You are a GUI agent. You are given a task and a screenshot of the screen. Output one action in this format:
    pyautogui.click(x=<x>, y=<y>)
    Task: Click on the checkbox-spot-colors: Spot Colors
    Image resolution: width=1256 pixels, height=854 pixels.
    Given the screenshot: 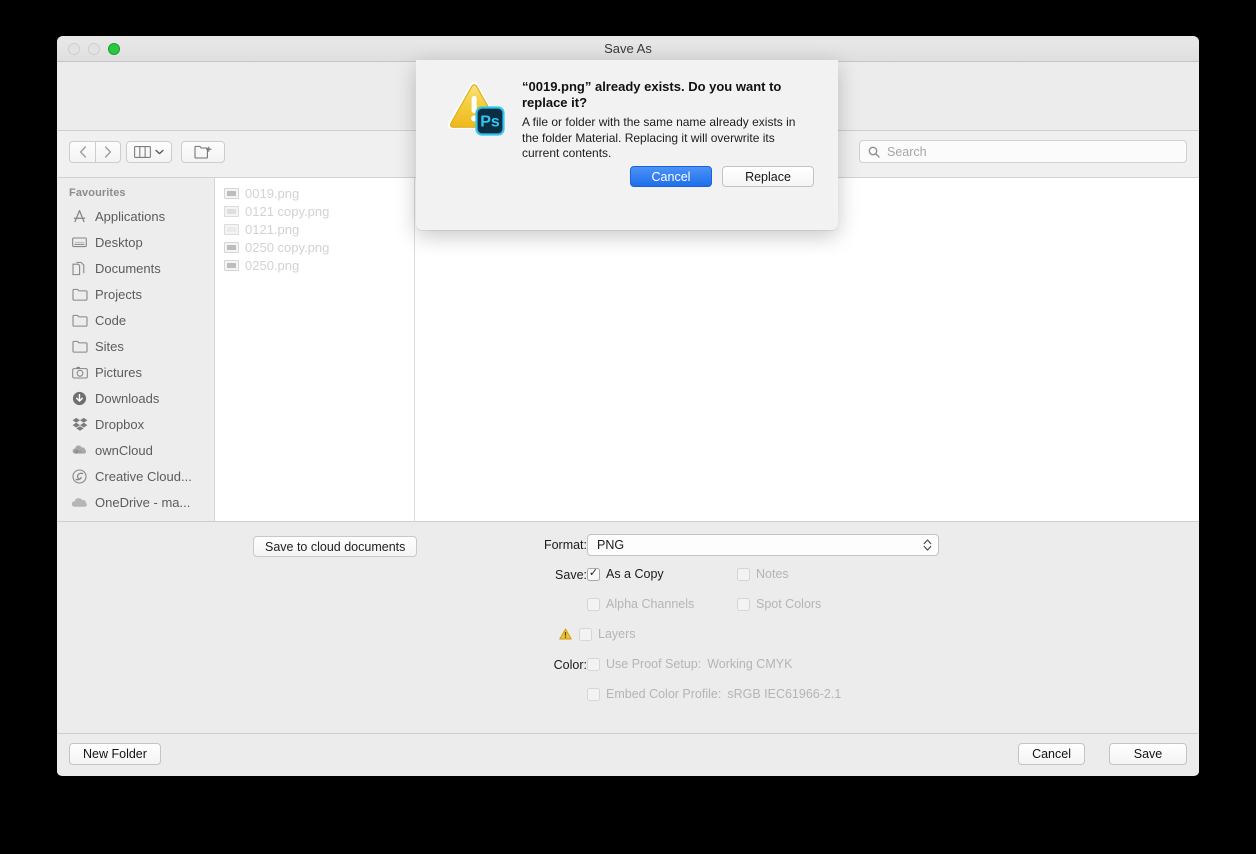 What is the action you would take?
    pyautogui.click(x=779, y=604)
    